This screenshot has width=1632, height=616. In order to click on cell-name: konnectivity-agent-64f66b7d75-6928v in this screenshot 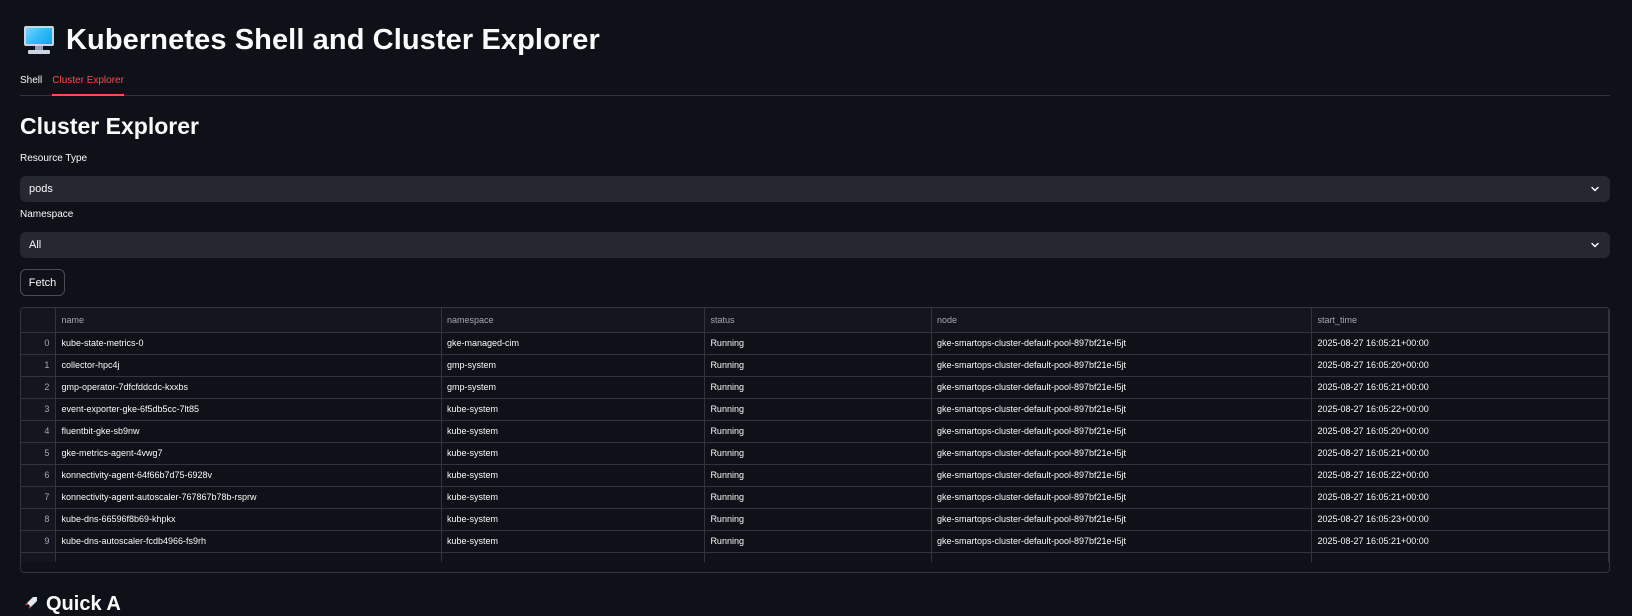, I will do `click(248, 475)`.